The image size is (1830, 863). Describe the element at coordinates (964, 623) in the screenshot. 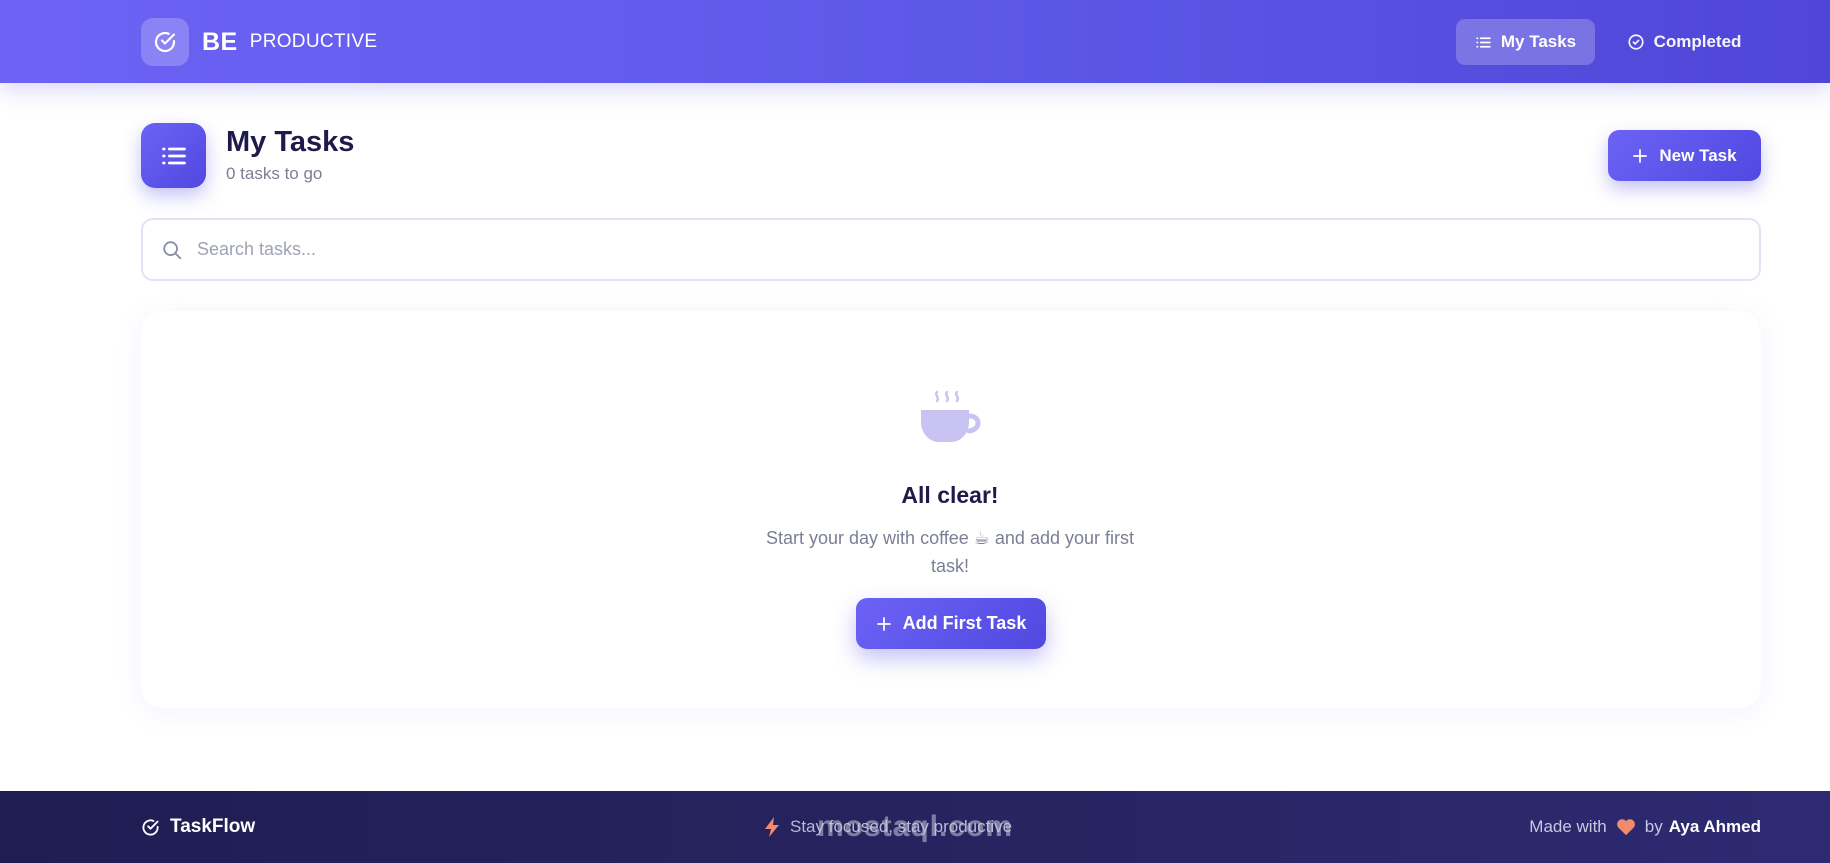

I see `add-first-task-label: Add First Task` at that location.